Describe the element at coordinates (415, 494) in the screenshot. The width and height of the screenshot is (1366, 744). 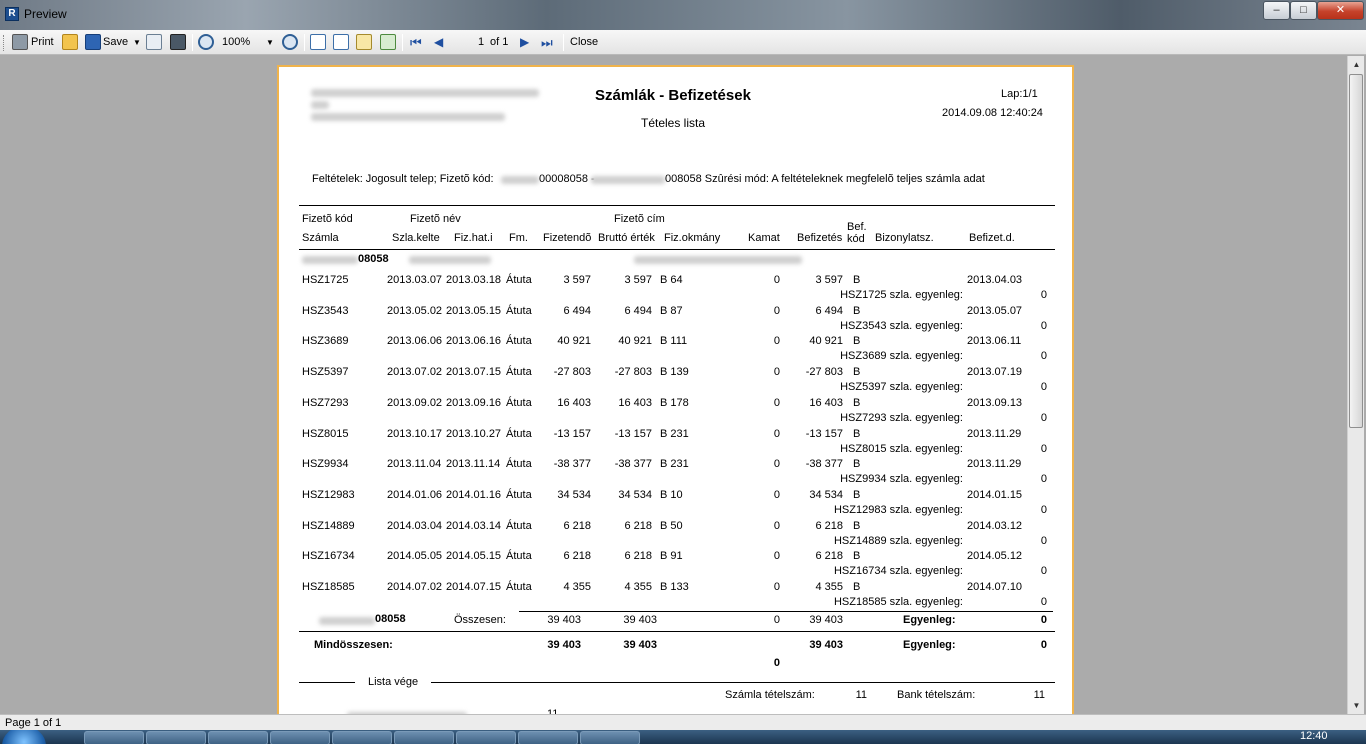
I see `cell-issue-date: 2014.01.06` at that location.